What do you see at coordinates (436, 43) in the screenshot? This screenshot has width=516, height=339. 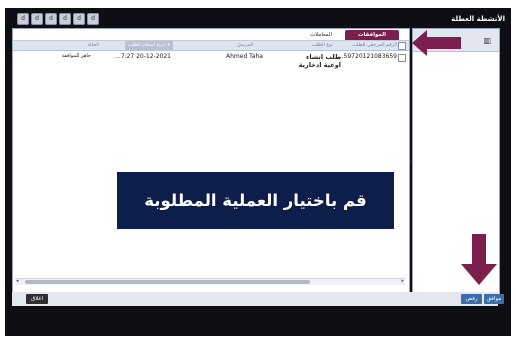 I see `pointer-arrow-left-icon` at bounding box center [436, 43].